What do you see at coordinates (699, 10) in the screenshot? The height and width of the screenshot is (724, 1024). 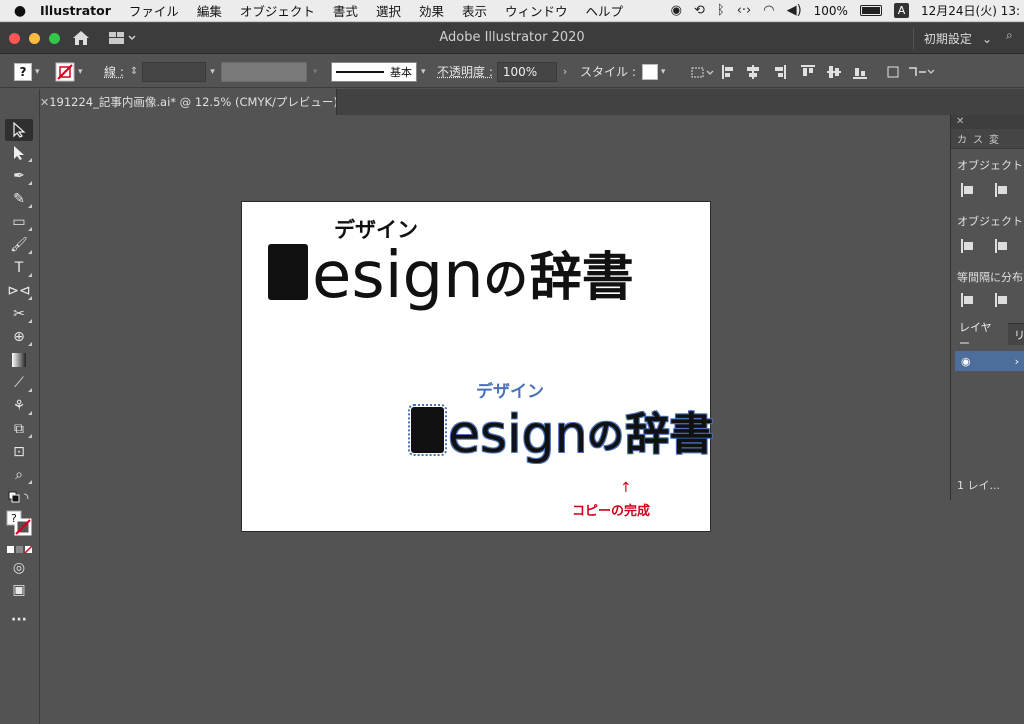 I see `time-machine-icon: ⟲` at bounding box center [699, 10].